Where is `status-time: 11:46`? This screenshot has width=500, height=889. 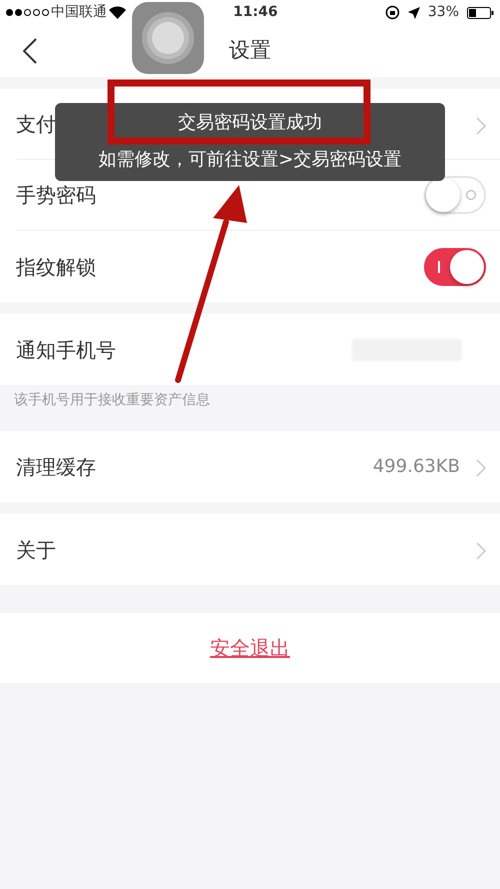
status-time: 11:46 is located at coordinates (255, 12).